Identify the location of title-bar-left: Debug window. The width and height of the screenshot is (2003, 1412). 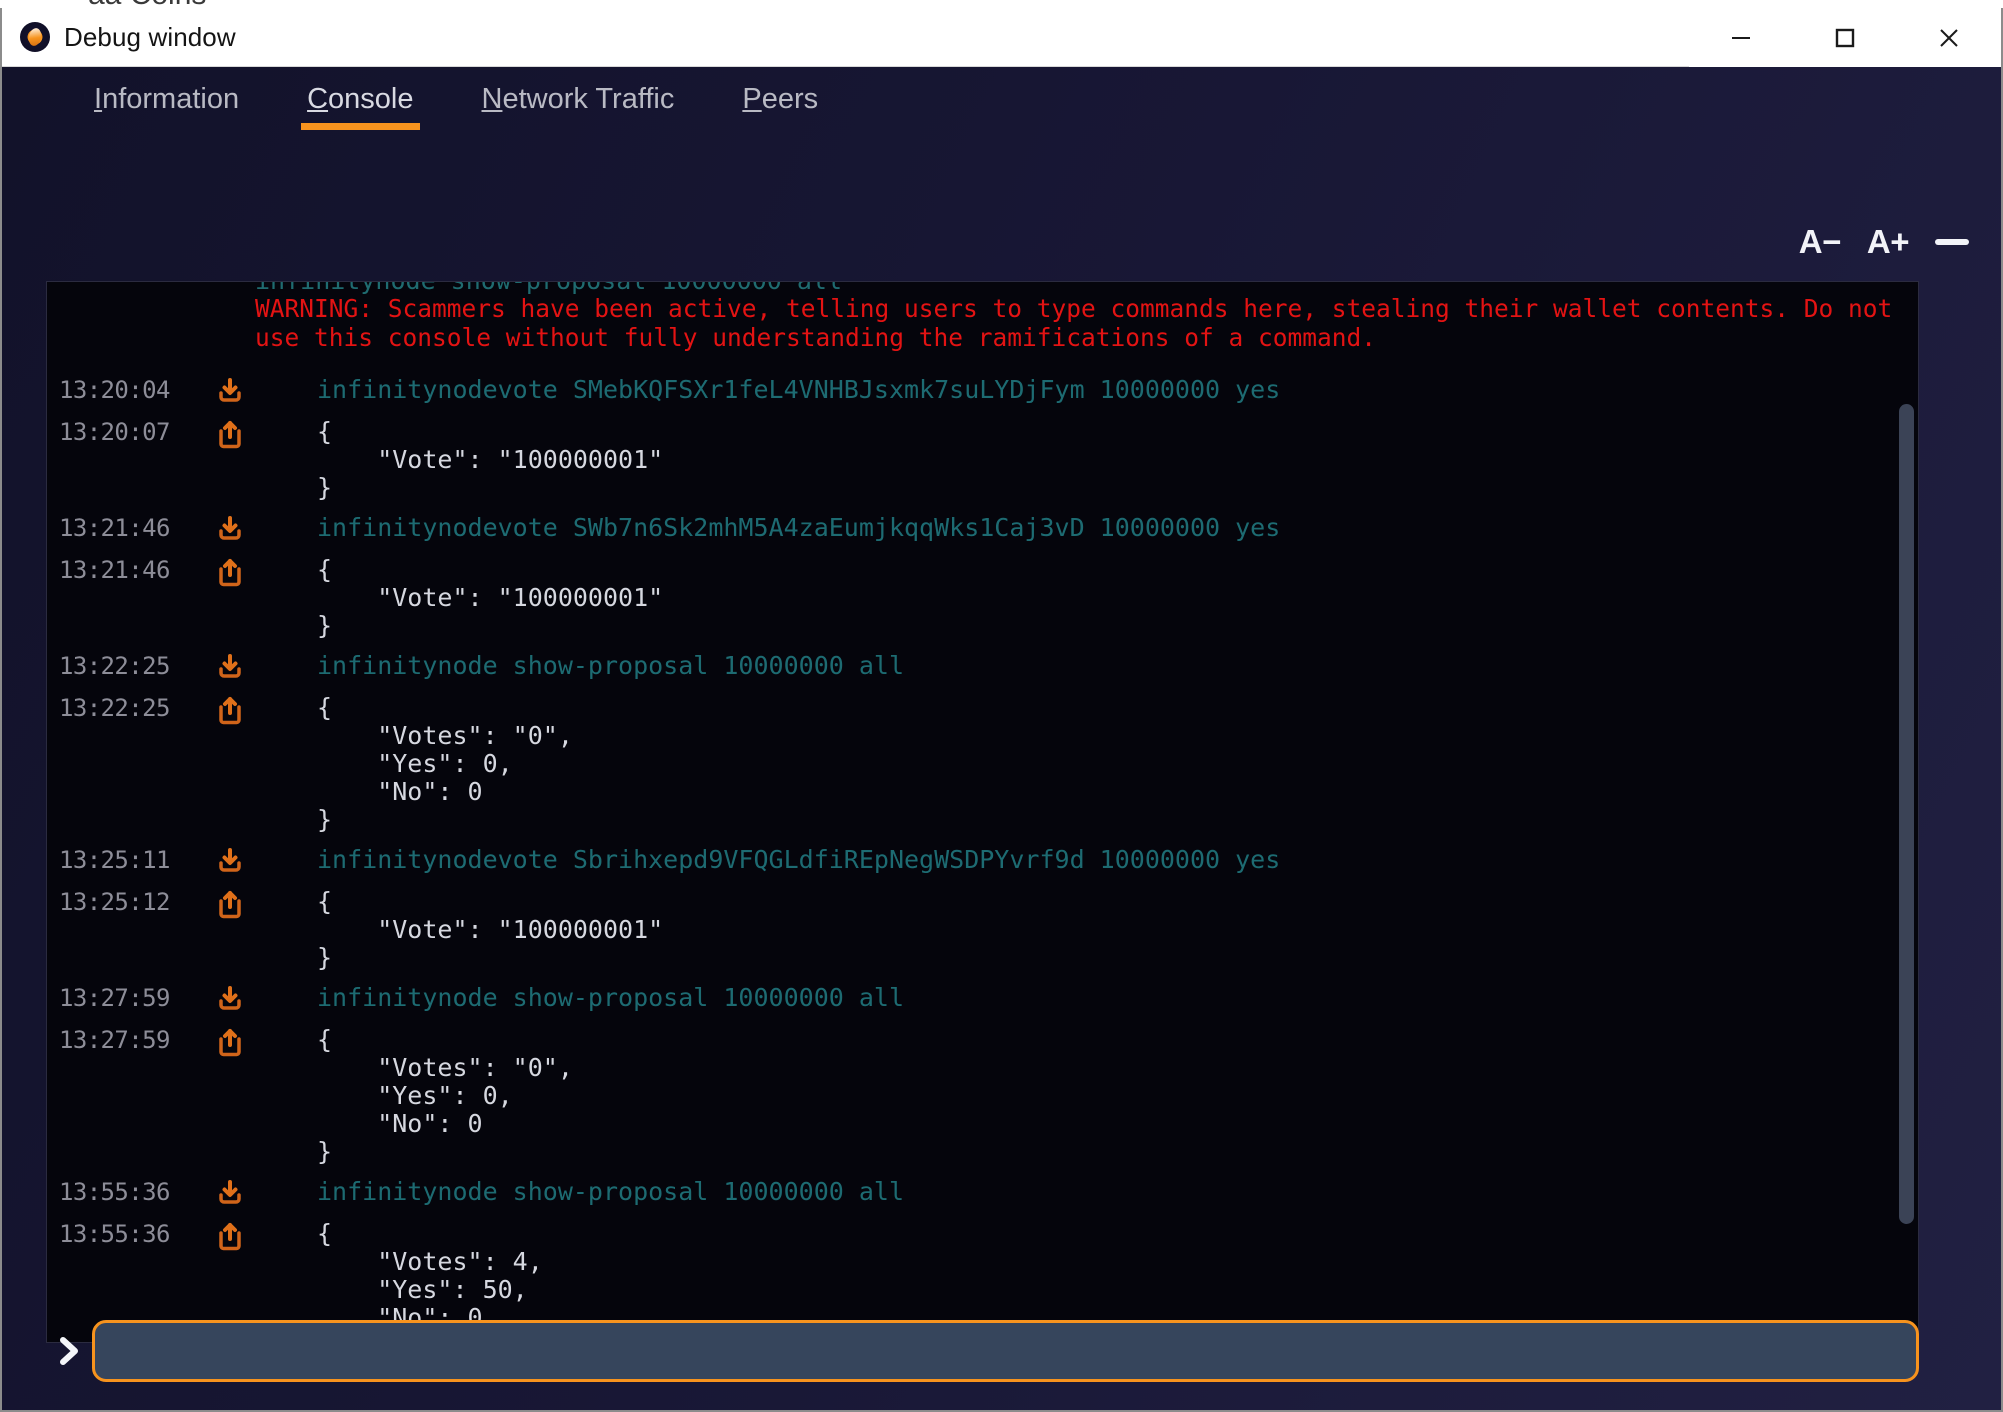
(119, 37).